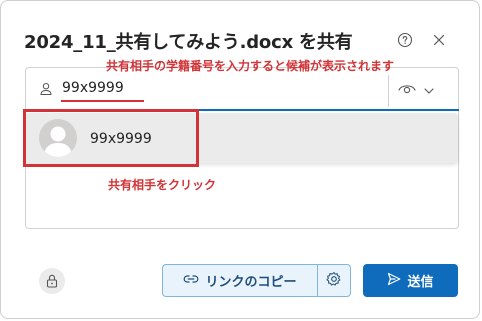  I want to click on annotation-click-person: 共有相手をクリック, so click(162, 185).